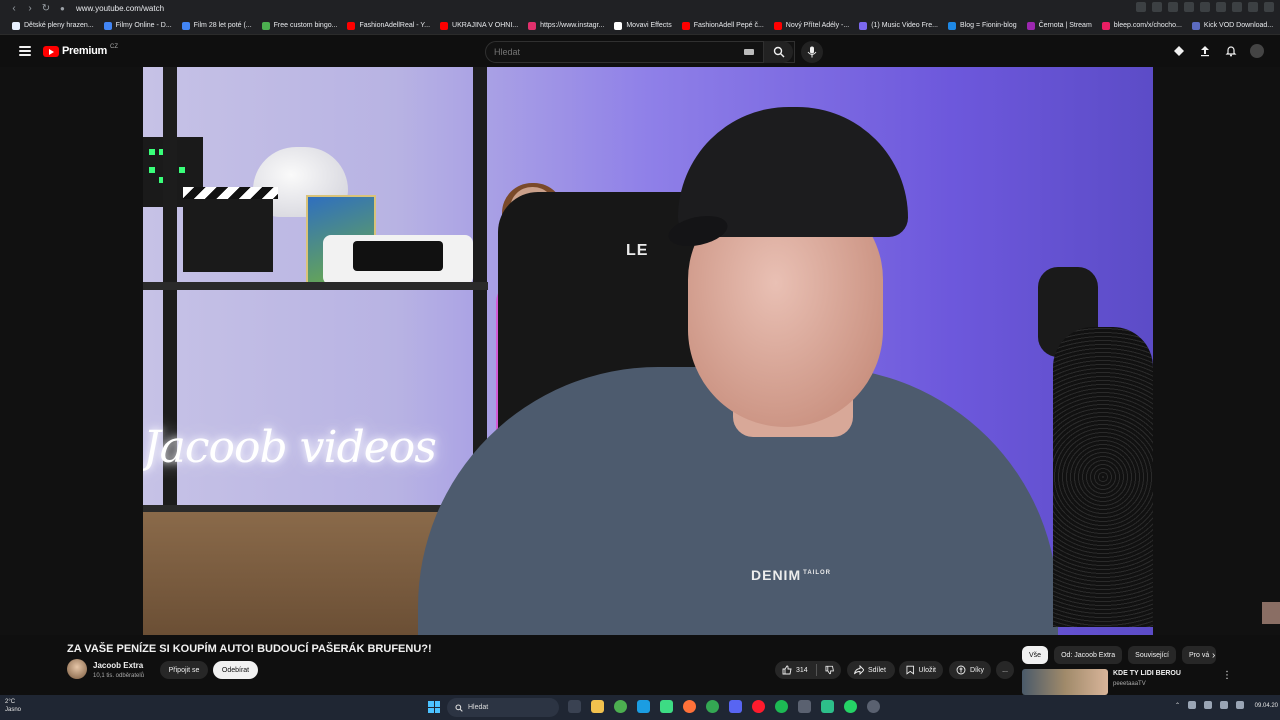 The height and width of the screenshot is (720, 1280). I want to click on bookmark-item: Movavi Effects, so click(643, 25).